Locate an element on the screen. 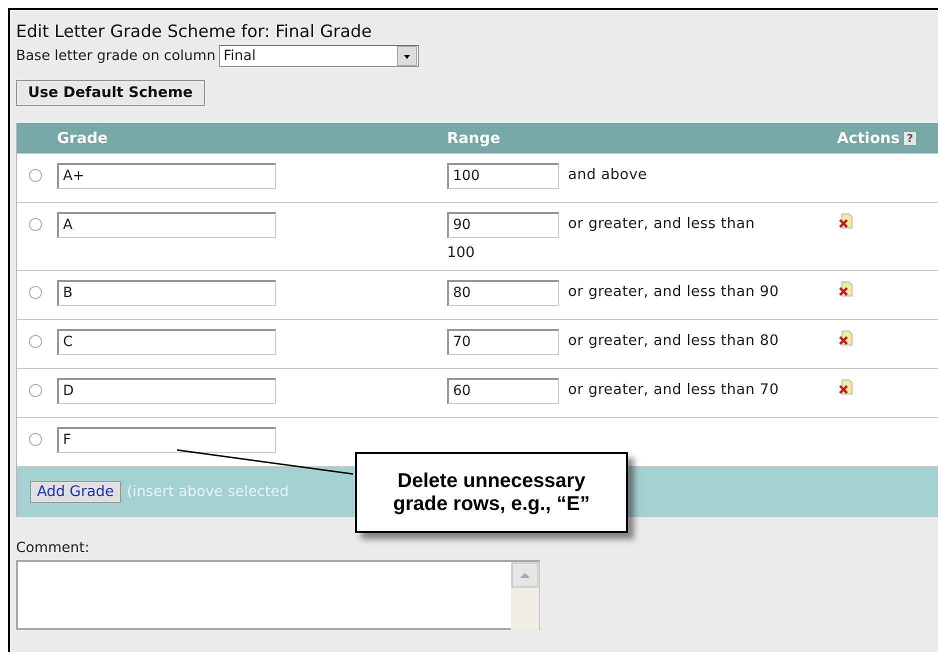 Image resolution: width=938 pixels, height=652 pixels. column-header: Range is located at coordinates (474, 138).